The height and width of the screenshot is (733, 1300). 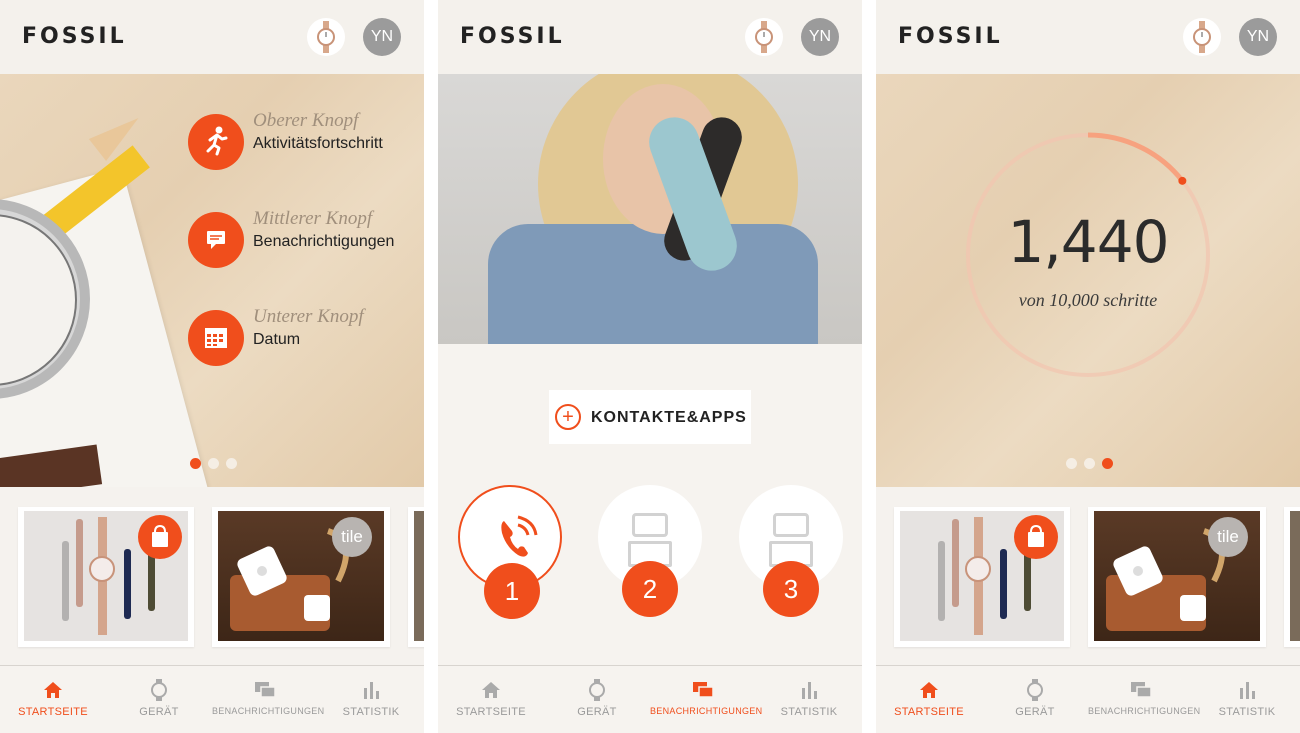 What do you see at coordinates (791, 589) in the screenshot?
I see `slot-number: 3` at bounding box center [791, 589].